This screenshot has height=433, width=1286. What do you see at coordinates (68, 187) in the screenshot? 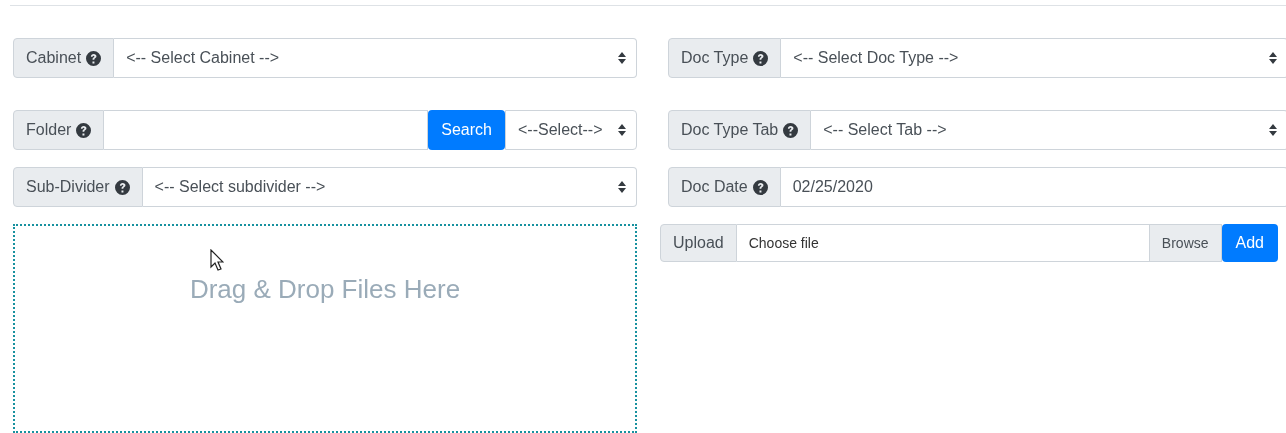
I see `field-label: Sub-Divider` at bounding box center [68, 187].